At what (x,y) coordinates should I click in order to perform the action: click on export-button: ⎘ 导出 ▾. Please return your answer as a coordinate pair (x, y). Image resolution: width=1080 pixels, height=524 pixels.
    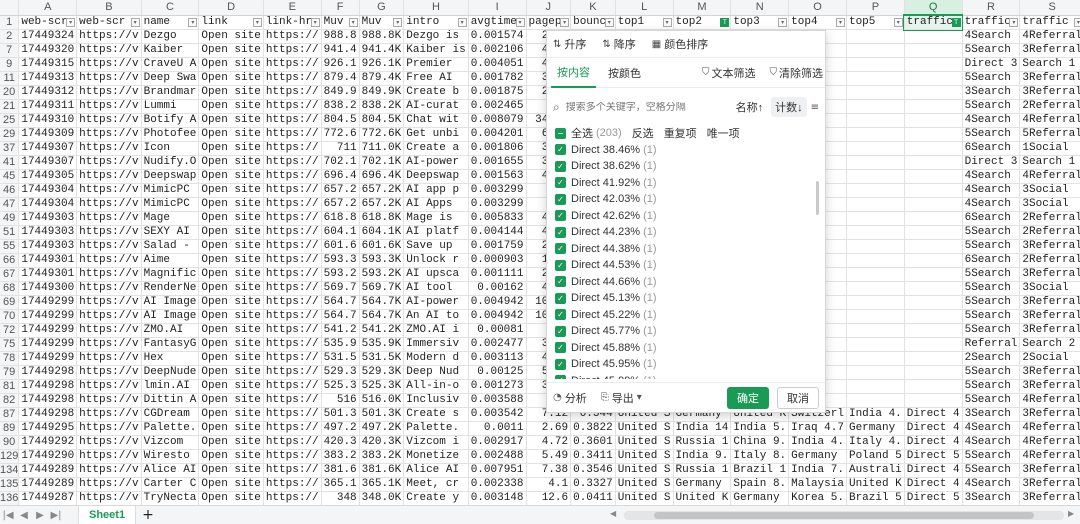
    Looking at the image, I should click on (623, 398).